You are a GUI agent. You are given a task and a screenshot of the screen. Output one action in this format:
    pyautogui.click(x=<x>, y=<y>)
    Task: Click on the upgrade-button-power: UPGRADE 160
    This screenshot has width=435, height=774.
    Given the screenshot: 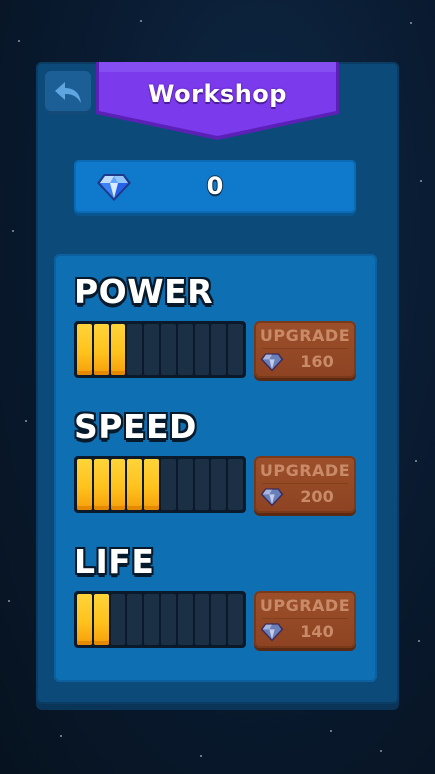 What is the action you would take?
    pyautogui.click(x=305, y=349)
    